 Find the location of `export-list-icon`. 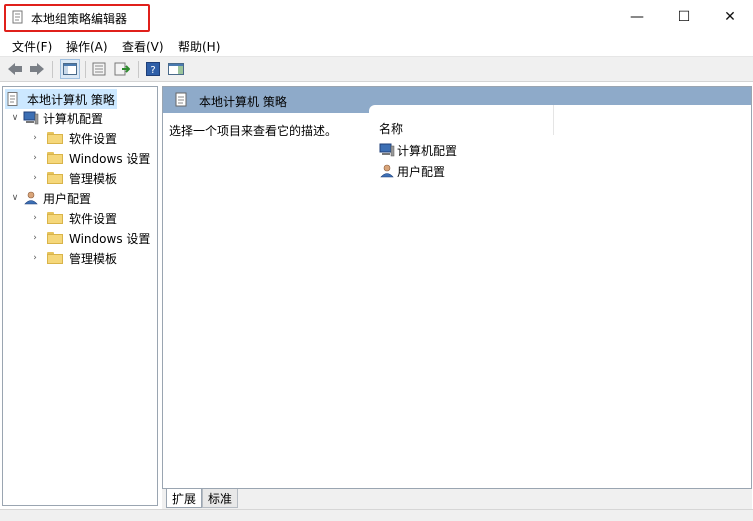

export-list-icon is located at coordinates (122, 69).